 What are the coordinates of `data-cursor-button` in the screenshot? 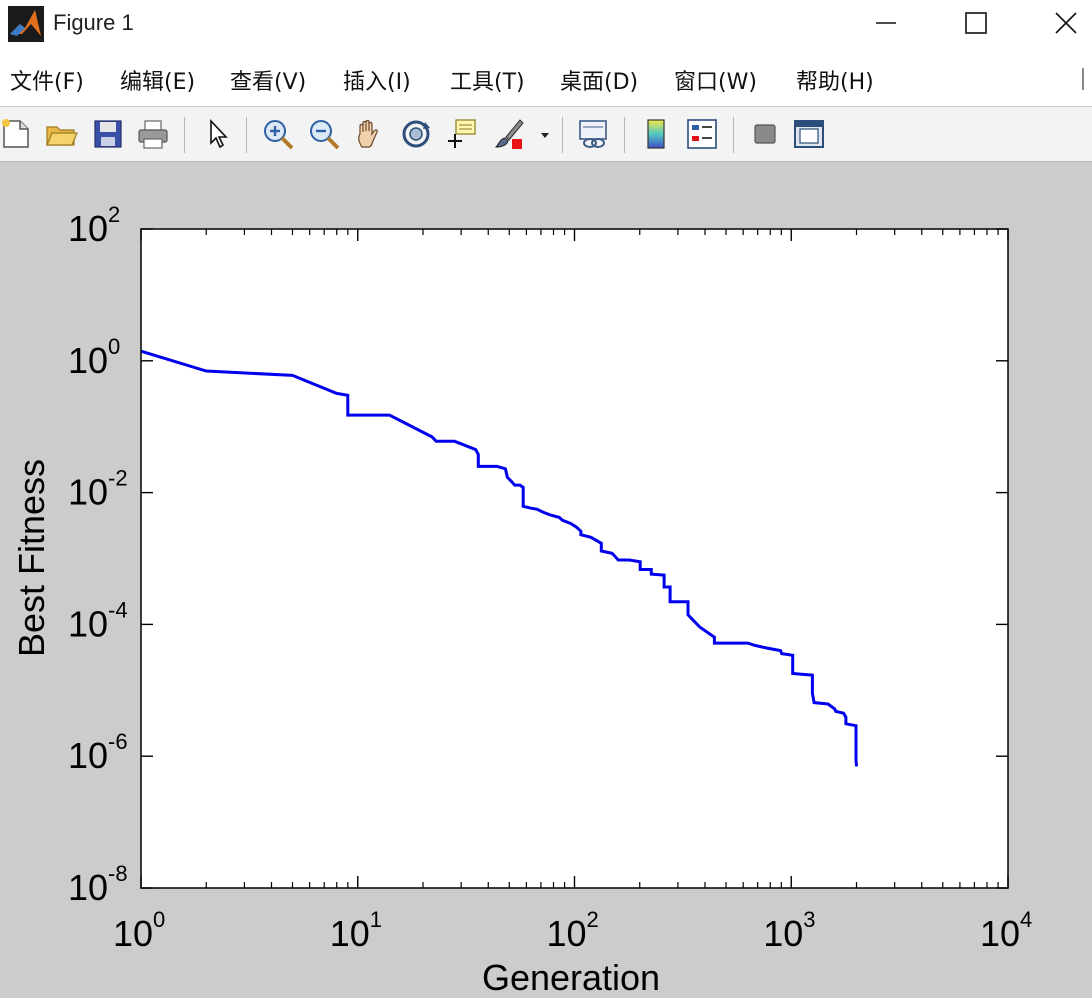 It's located at (461, 134).